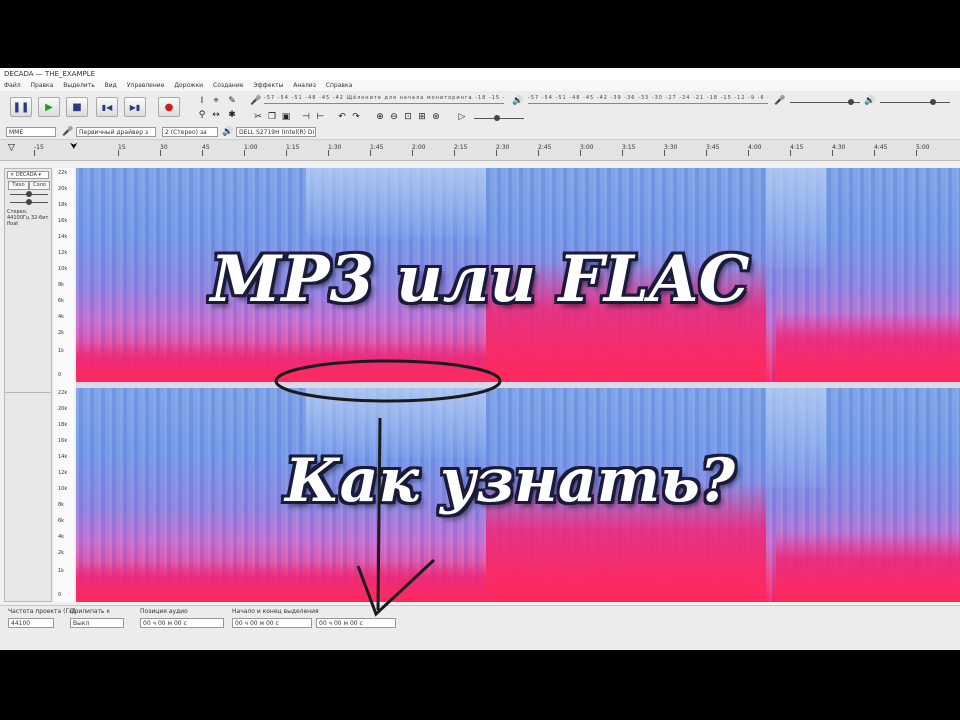  I want to click on multi-tool-icon: ✱, so click(232, 115).